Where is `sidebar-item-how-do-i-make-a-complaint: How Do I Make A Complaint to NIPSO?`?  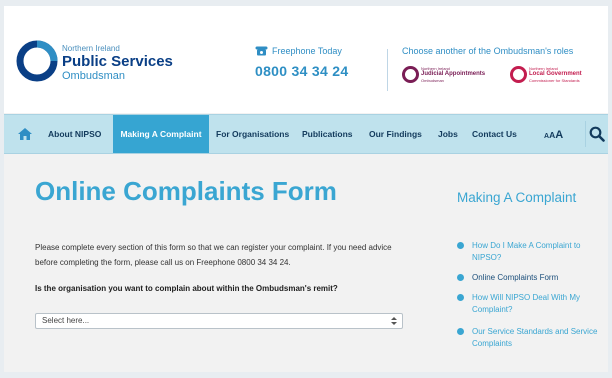
sidebar-item-how-do-i-make-a-complaint: How Do I Make A Complaint to NIPSO? is located at coordinates (532, 252).